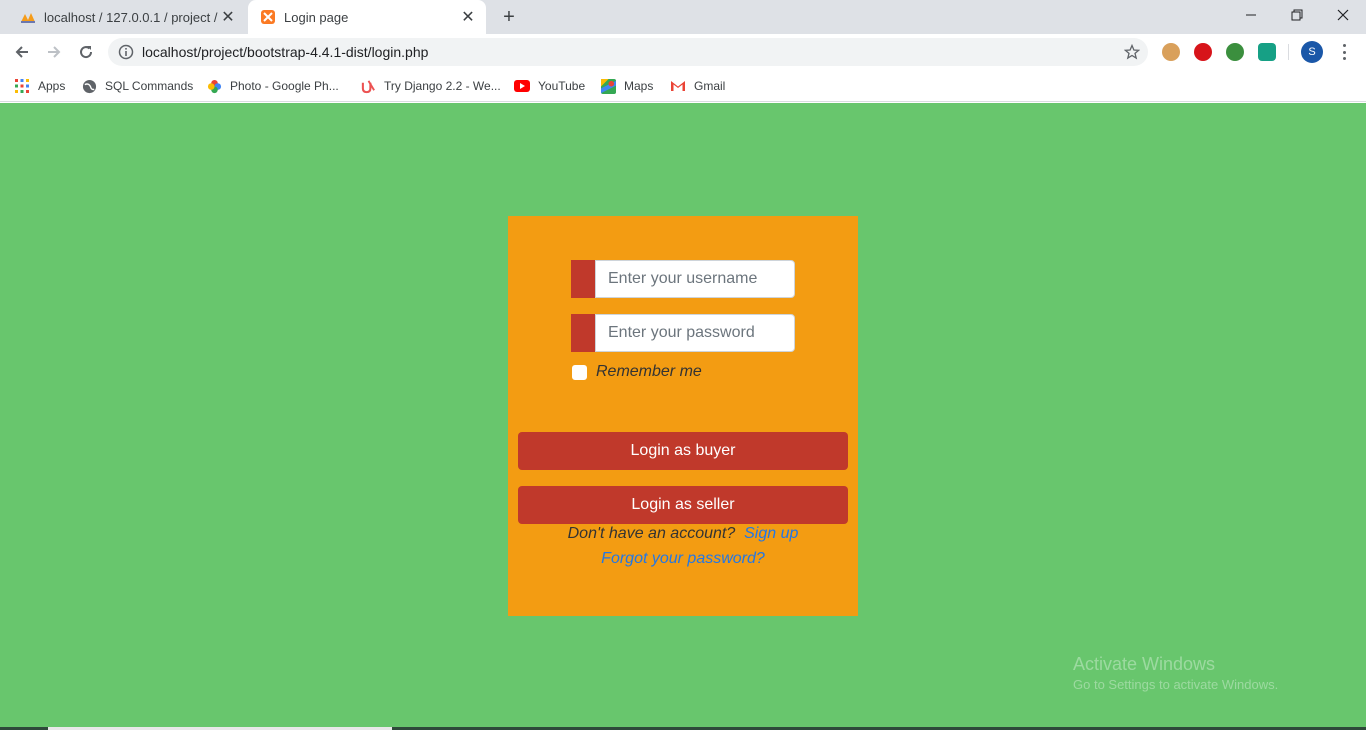  I want to click on browser-menu-icon, so click(1344, 52).